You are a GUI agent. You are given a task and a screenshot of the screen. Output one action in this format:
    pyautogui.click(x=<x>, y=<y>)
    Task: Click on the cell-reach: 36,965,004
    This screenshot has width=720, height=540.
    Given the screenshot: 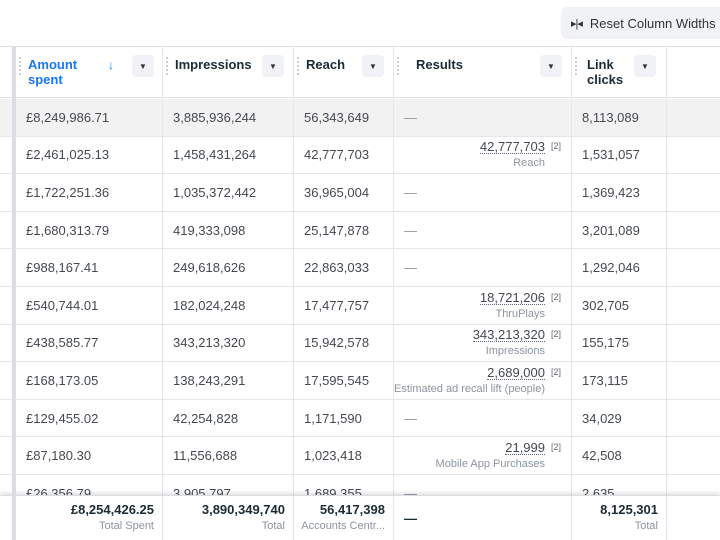 What is the action you would take?
    pyautogui.click(x=344, y=192)
    